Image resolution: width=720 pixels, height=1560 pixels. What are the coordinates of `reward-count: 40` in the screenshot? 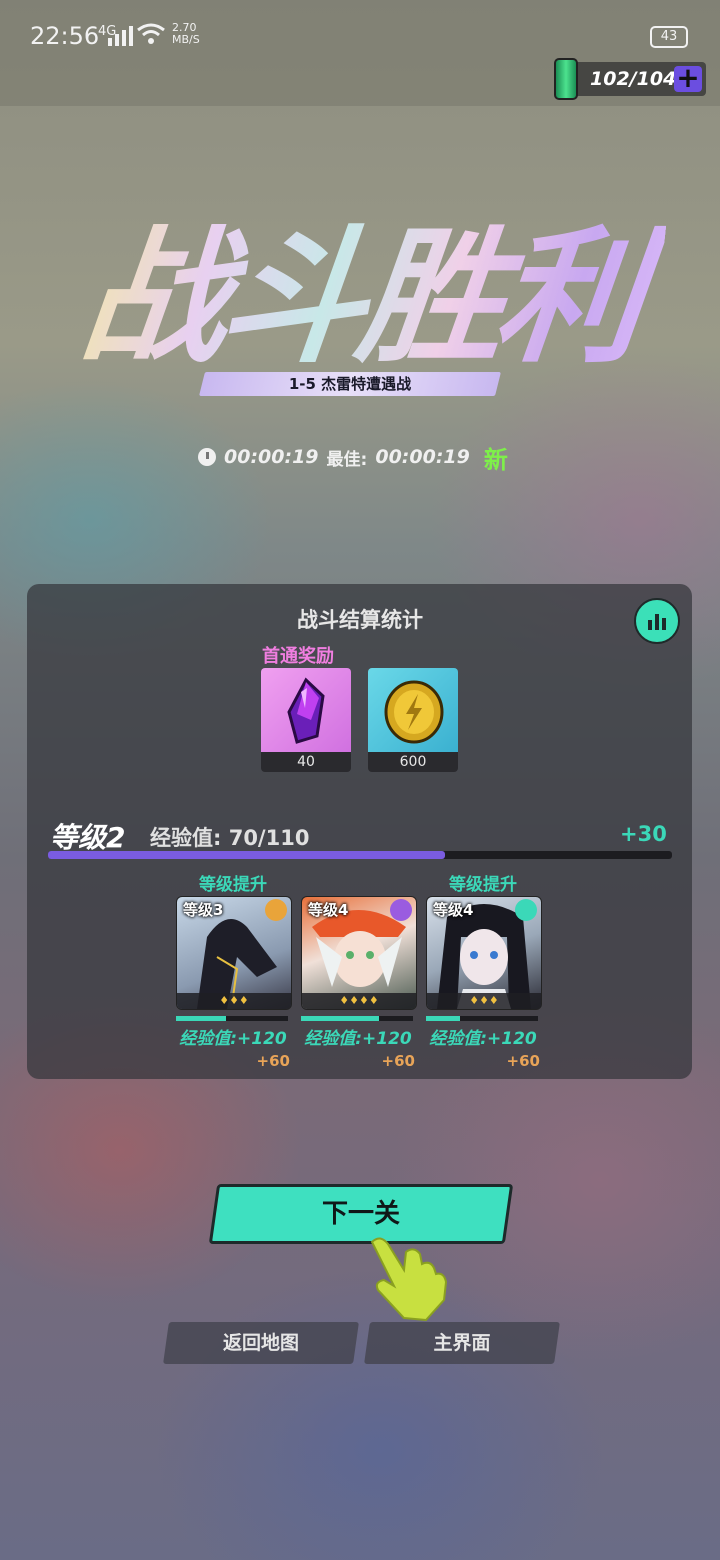 It's located at (306, 762).